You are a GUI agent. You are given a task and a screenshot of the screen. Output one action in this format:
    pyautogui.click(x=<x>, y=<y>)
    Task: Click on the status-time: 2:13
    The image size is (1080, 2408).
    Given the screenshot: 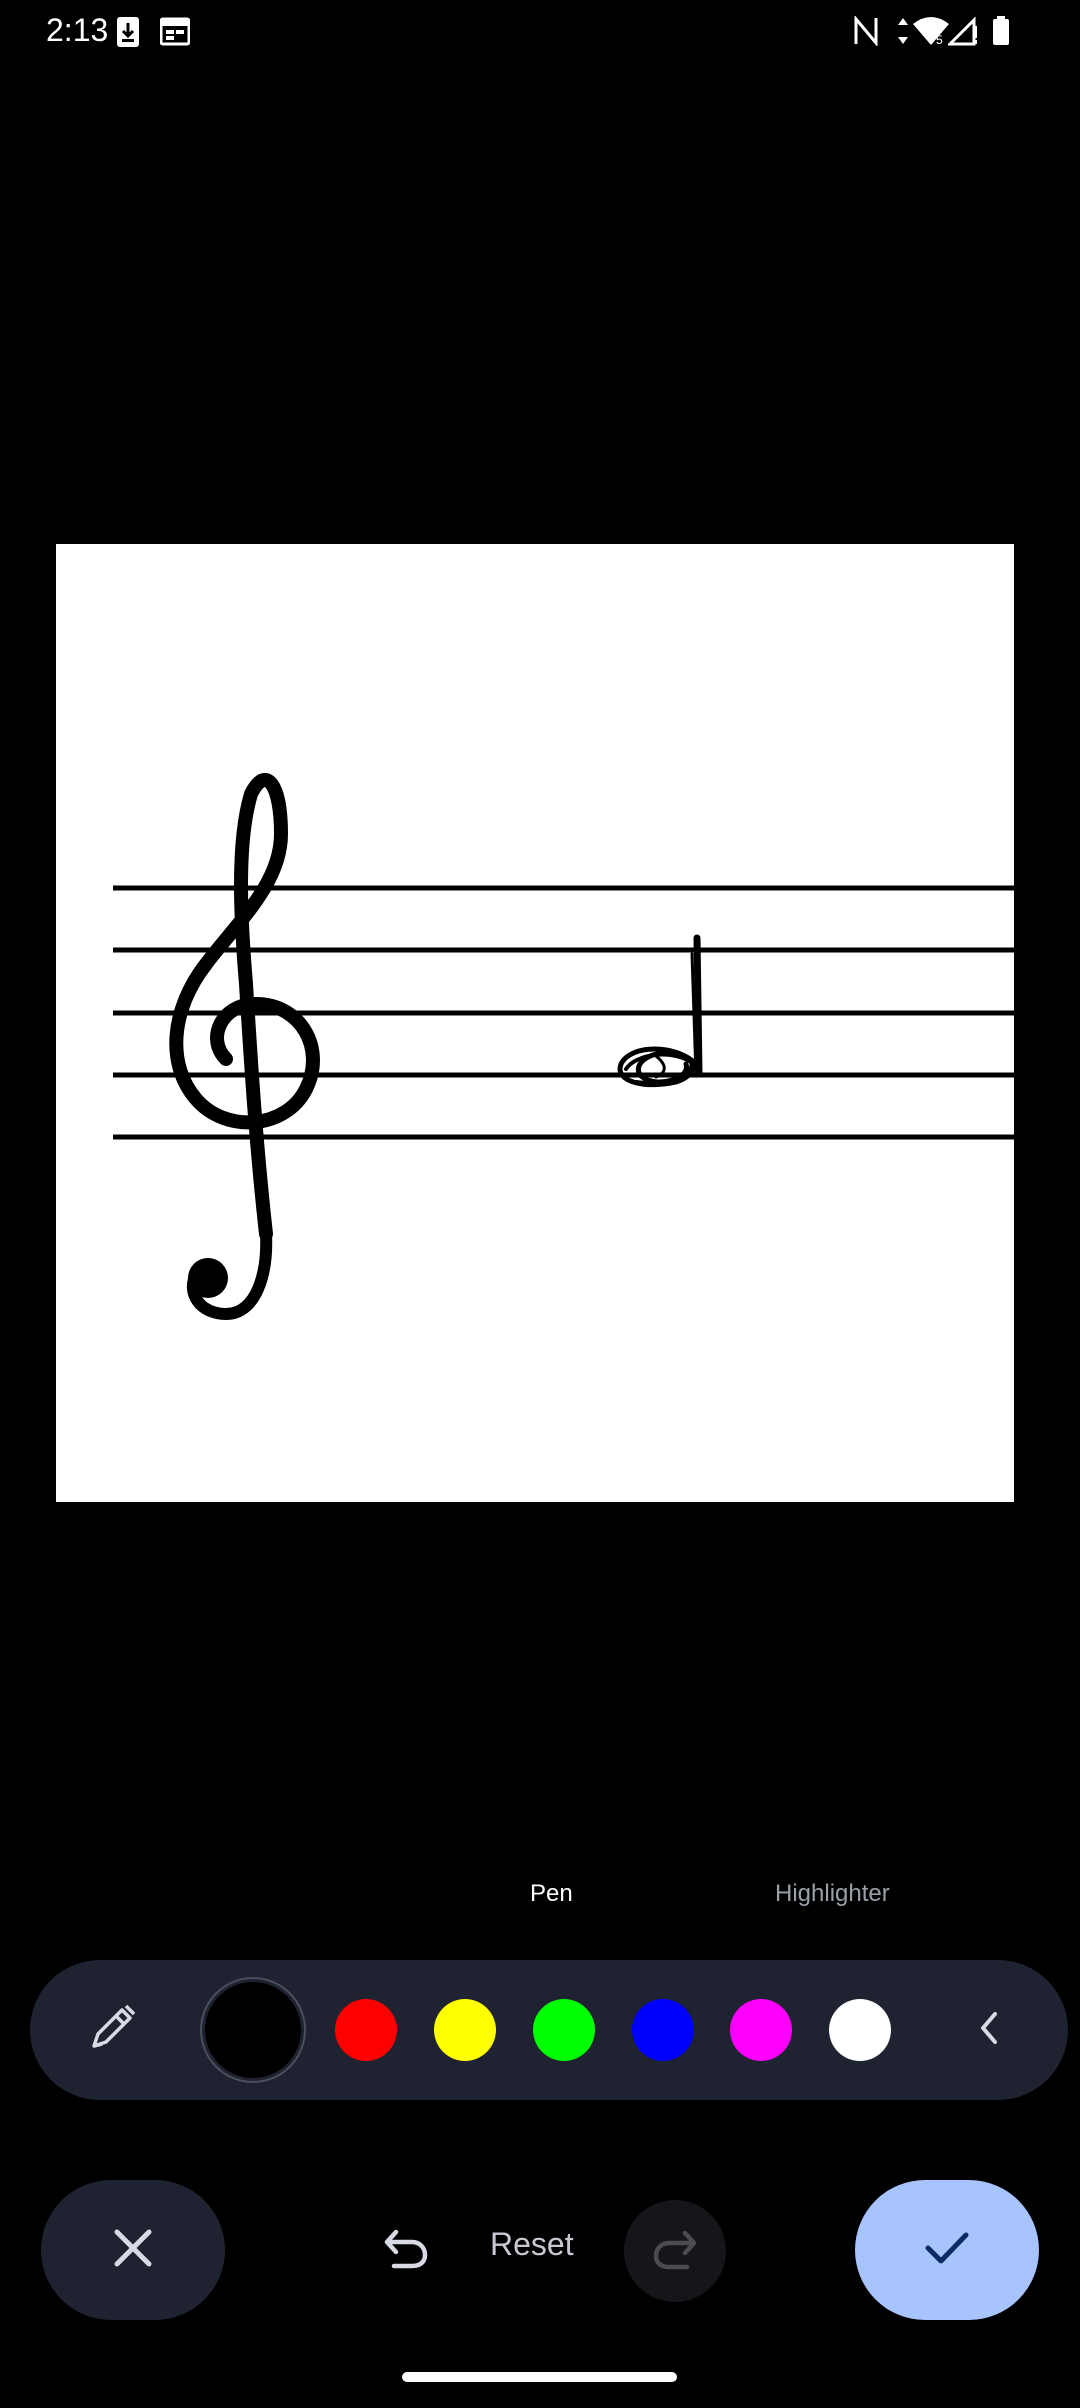 What is the action you would take?
    pyautogui.click(x=77, y=30)
    